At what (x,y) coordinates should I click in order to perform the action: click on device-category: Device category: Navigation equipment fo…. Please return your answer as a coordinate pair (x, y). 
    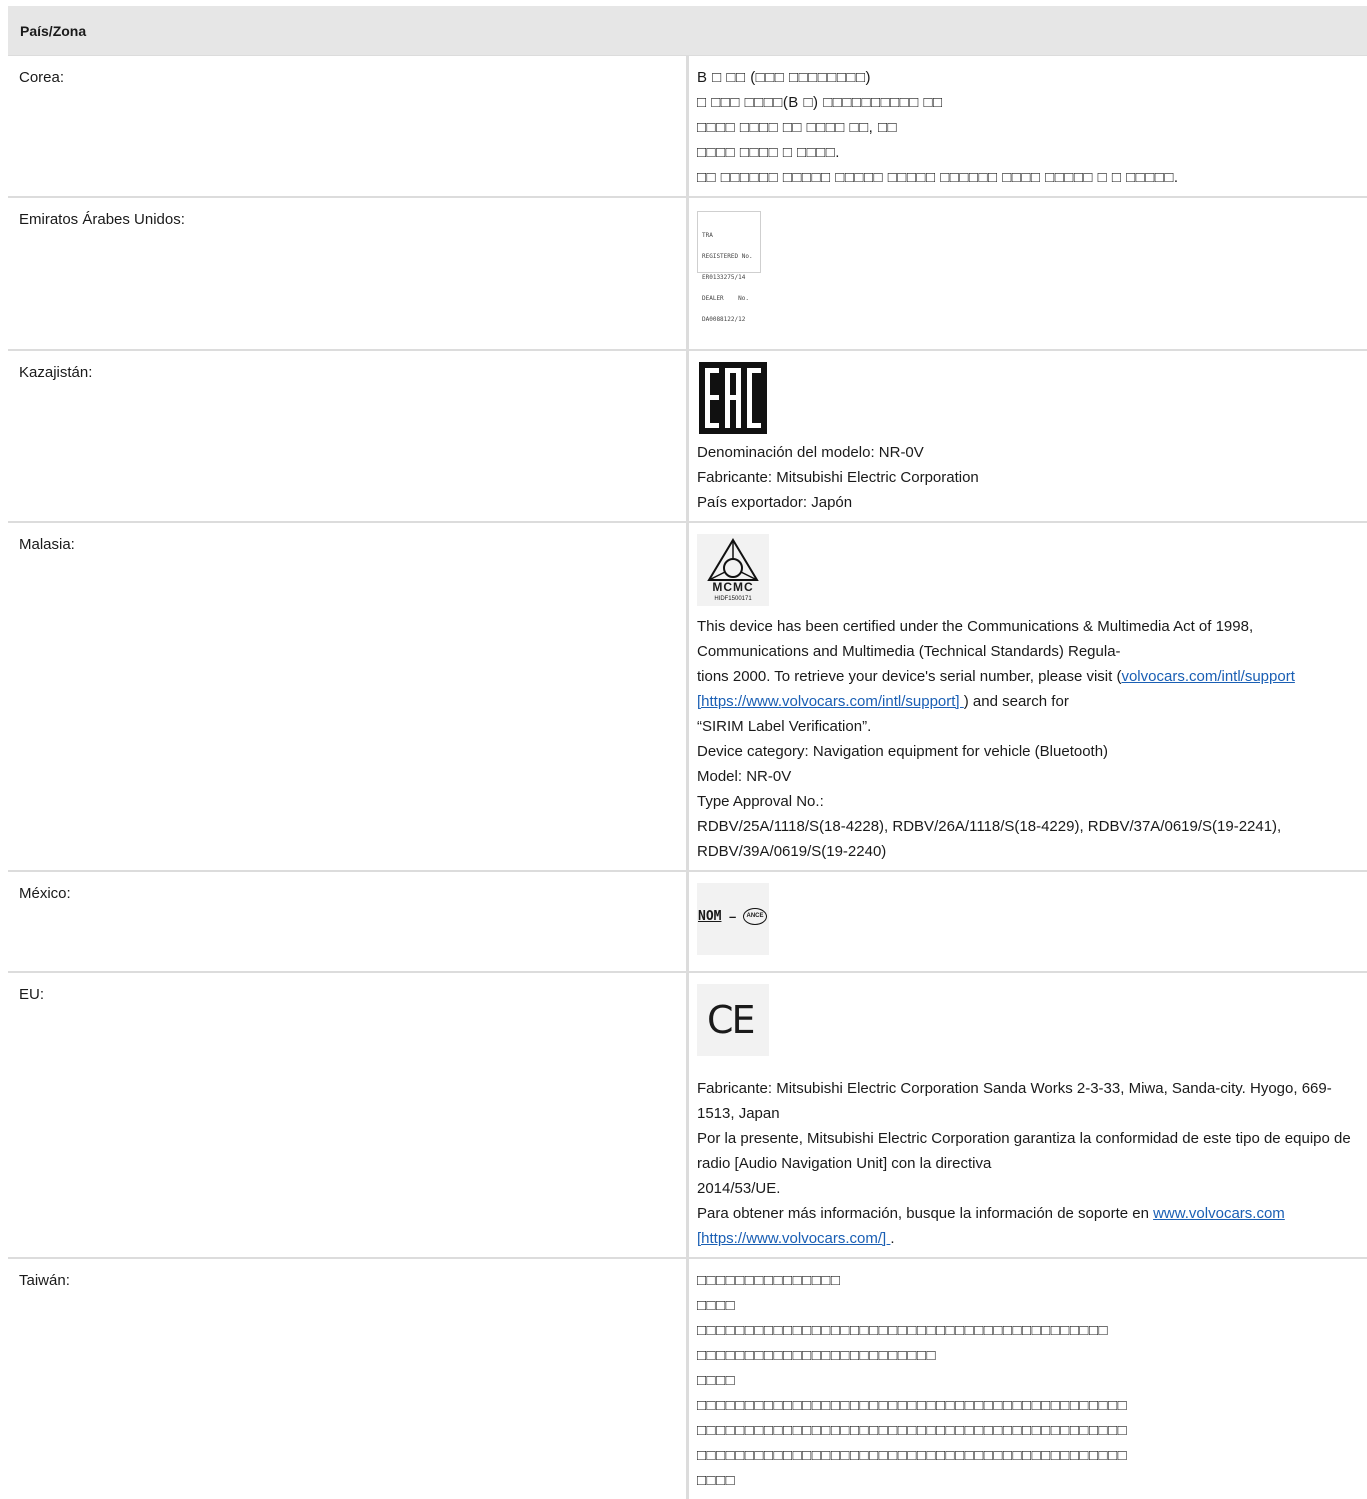
    Looking at the image, I should click on (1028, 751).